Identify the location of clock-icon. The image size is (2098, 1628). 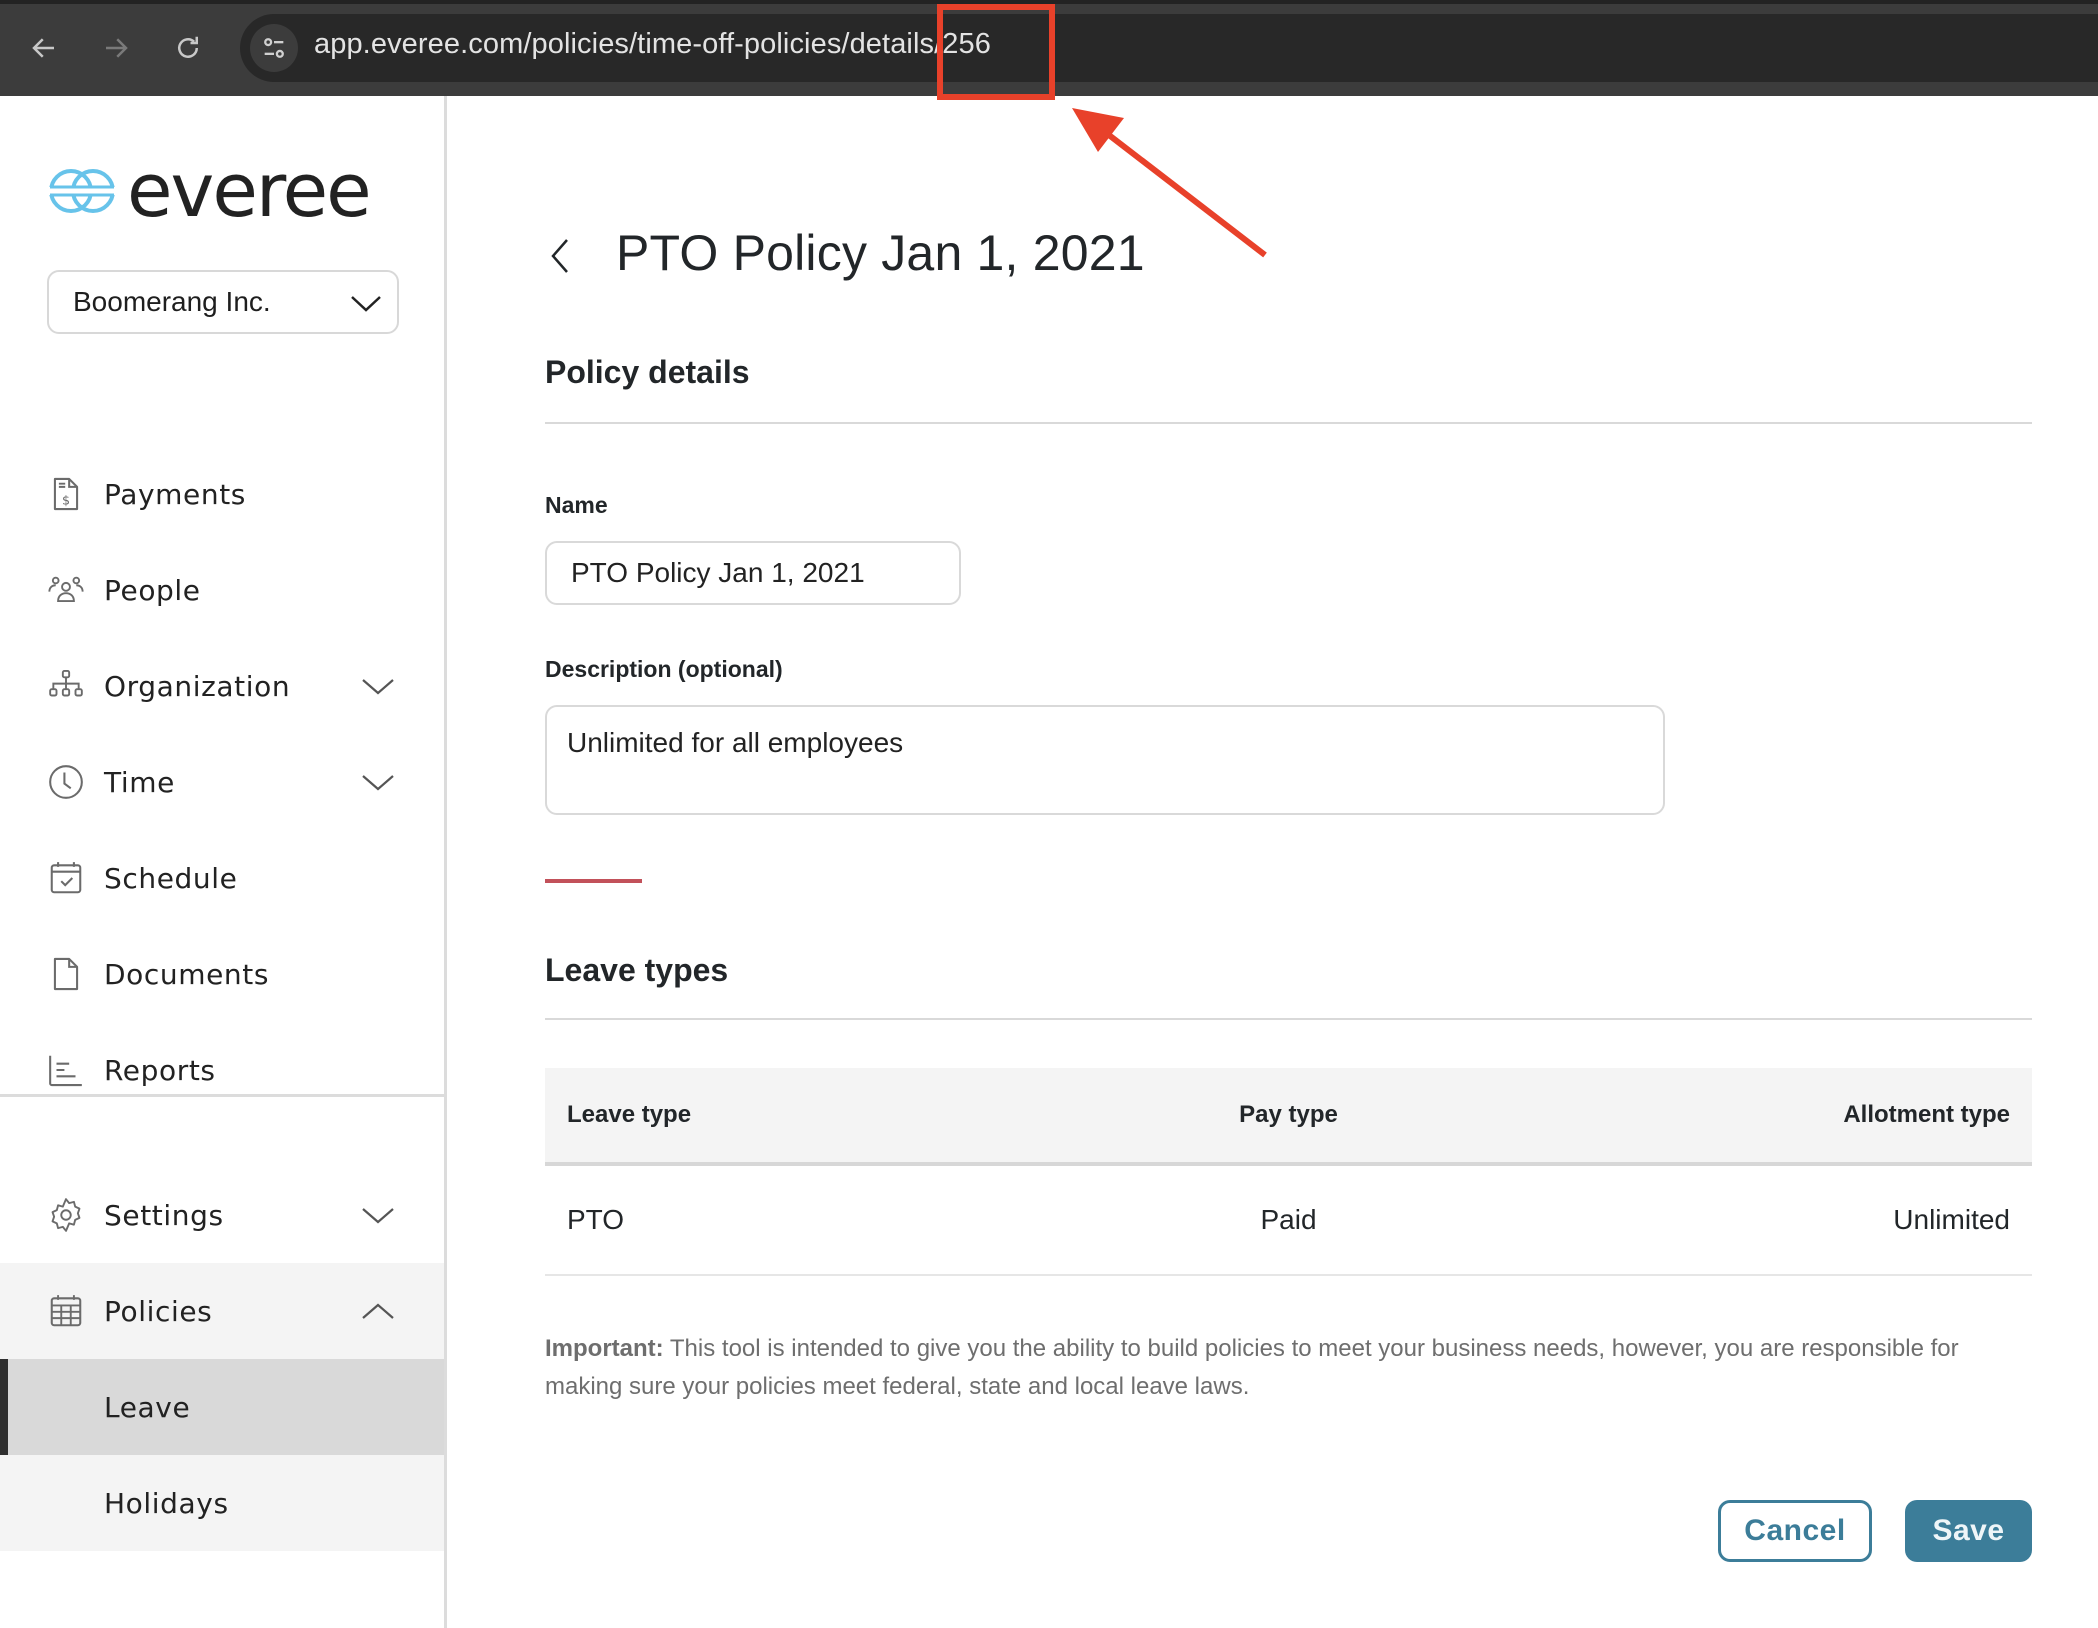
(66, 782).